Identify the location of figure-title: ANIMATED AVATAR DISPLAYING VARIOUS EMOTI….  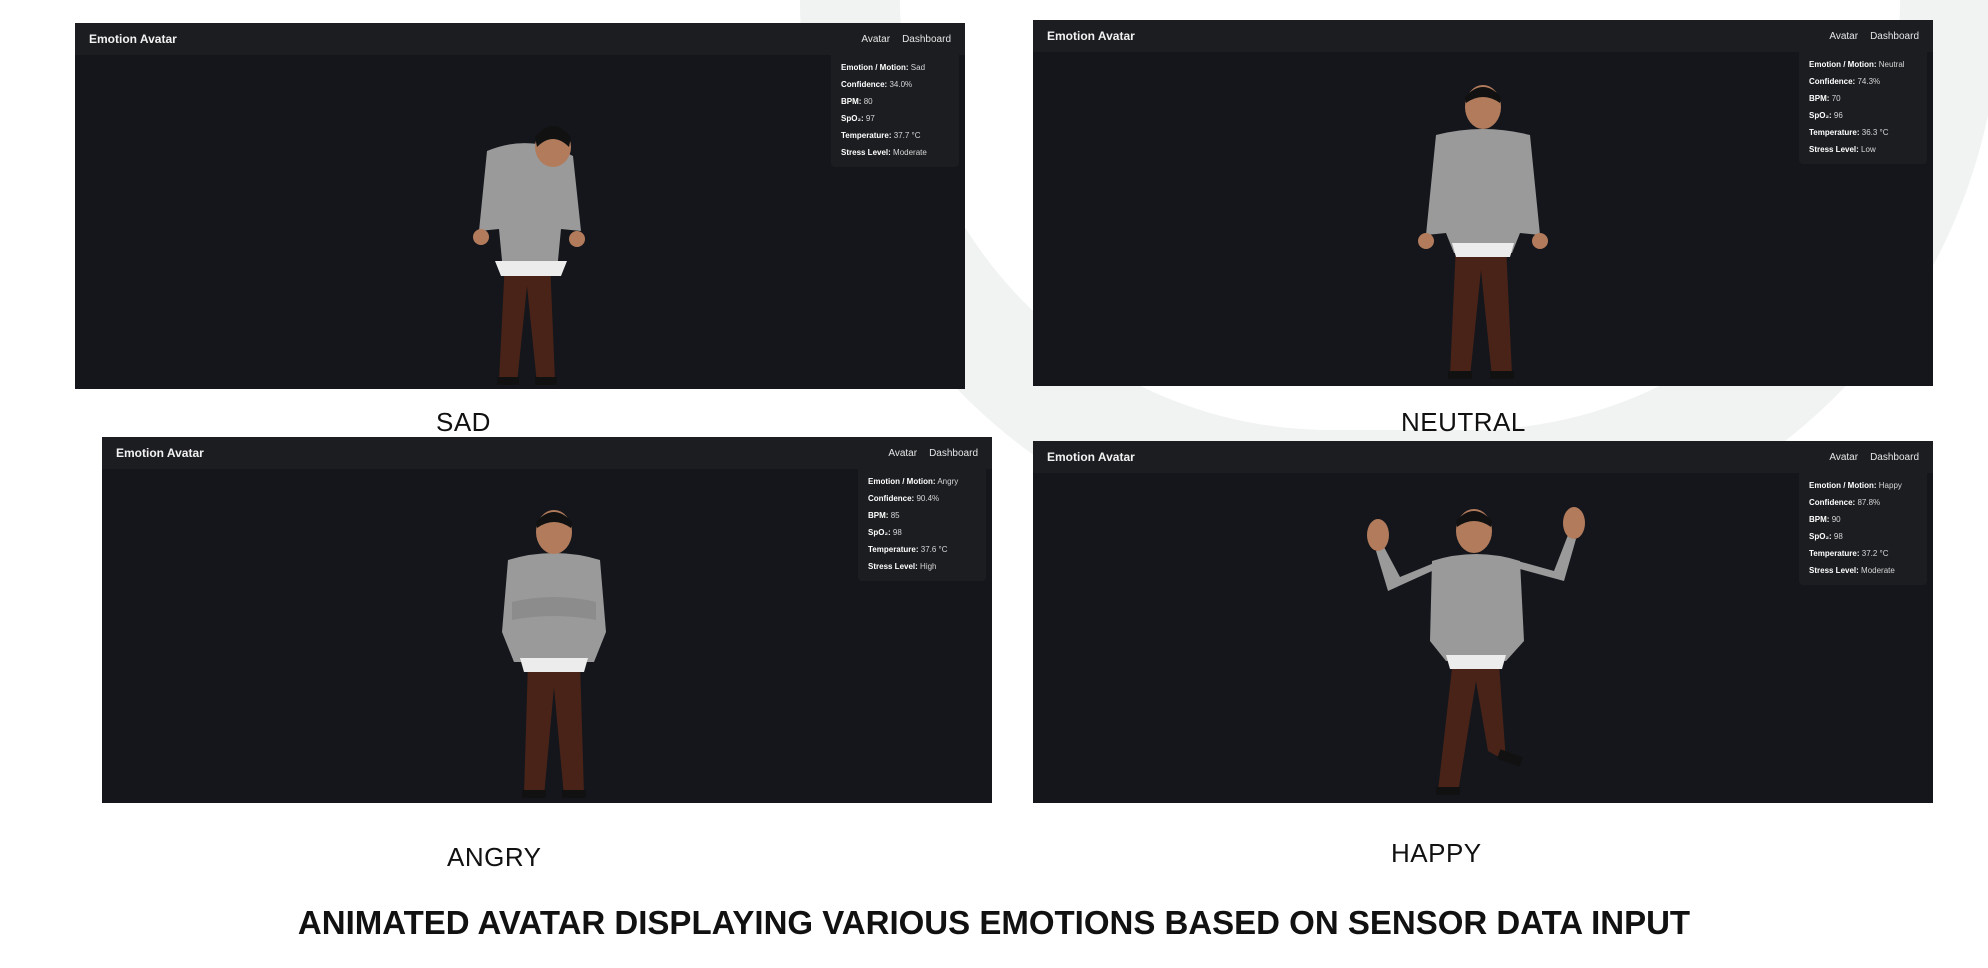
(994, 922).